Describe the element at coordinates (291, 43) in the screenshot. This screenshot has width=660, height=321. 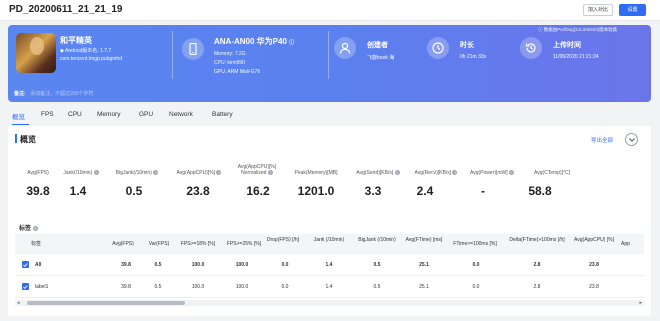
I see `device-info-icon: ⓘ` at that location.